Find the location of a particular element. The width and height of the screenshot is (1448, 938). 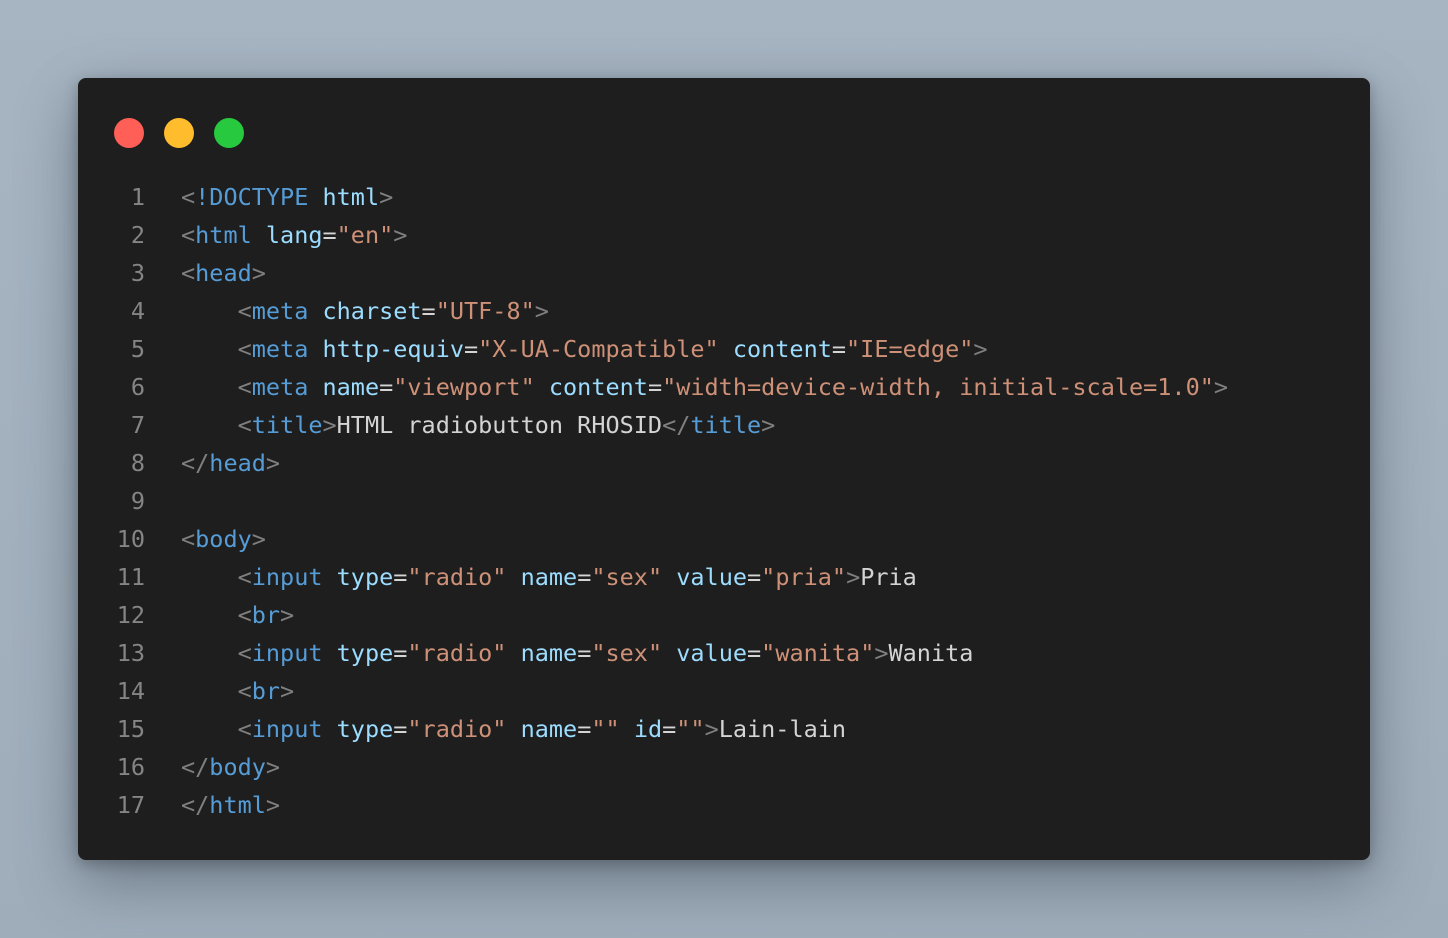

code-token-tag: title is located at coordinates (287, 425).